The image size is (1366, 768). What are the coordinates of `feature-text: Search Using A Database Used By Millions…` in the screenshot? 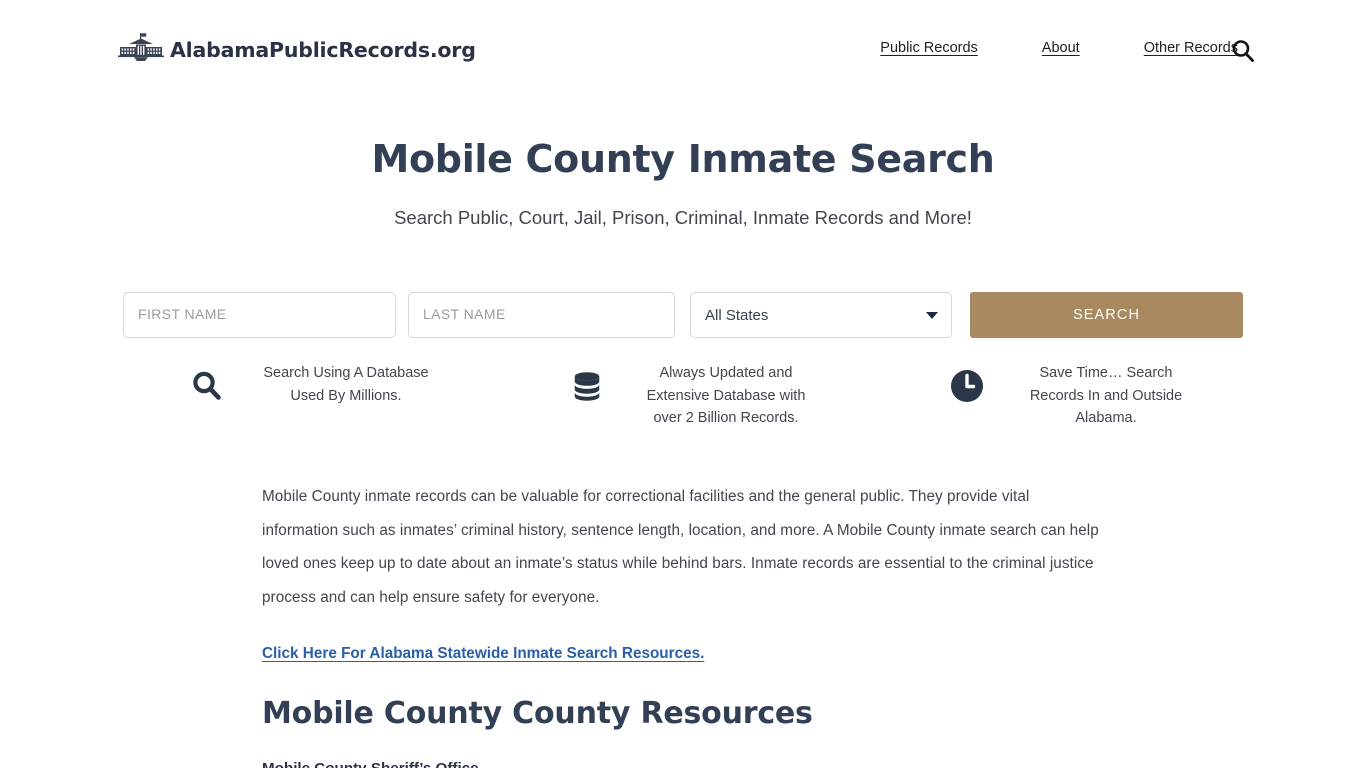 It's located at (346, 384).